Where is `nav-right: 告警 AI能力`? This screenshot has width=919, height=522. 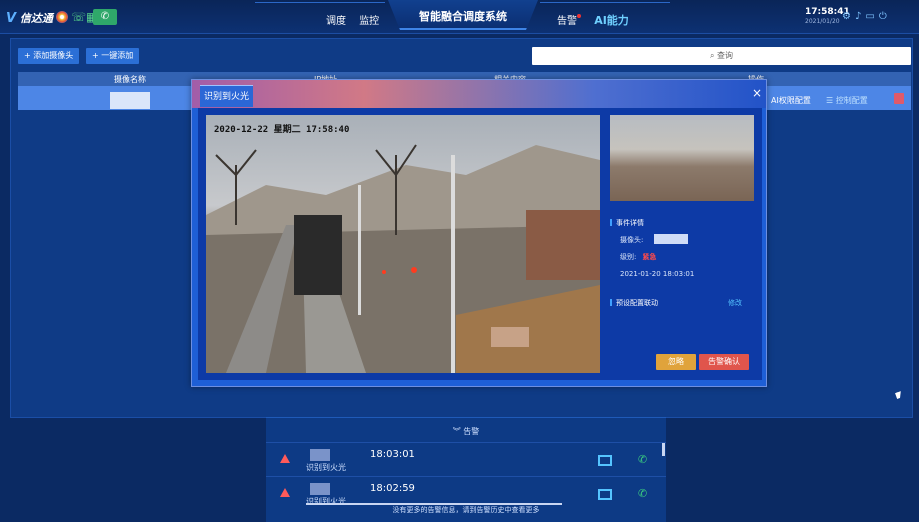 nav-right: 告警 AI能力 is located at coordinates (593, 20).